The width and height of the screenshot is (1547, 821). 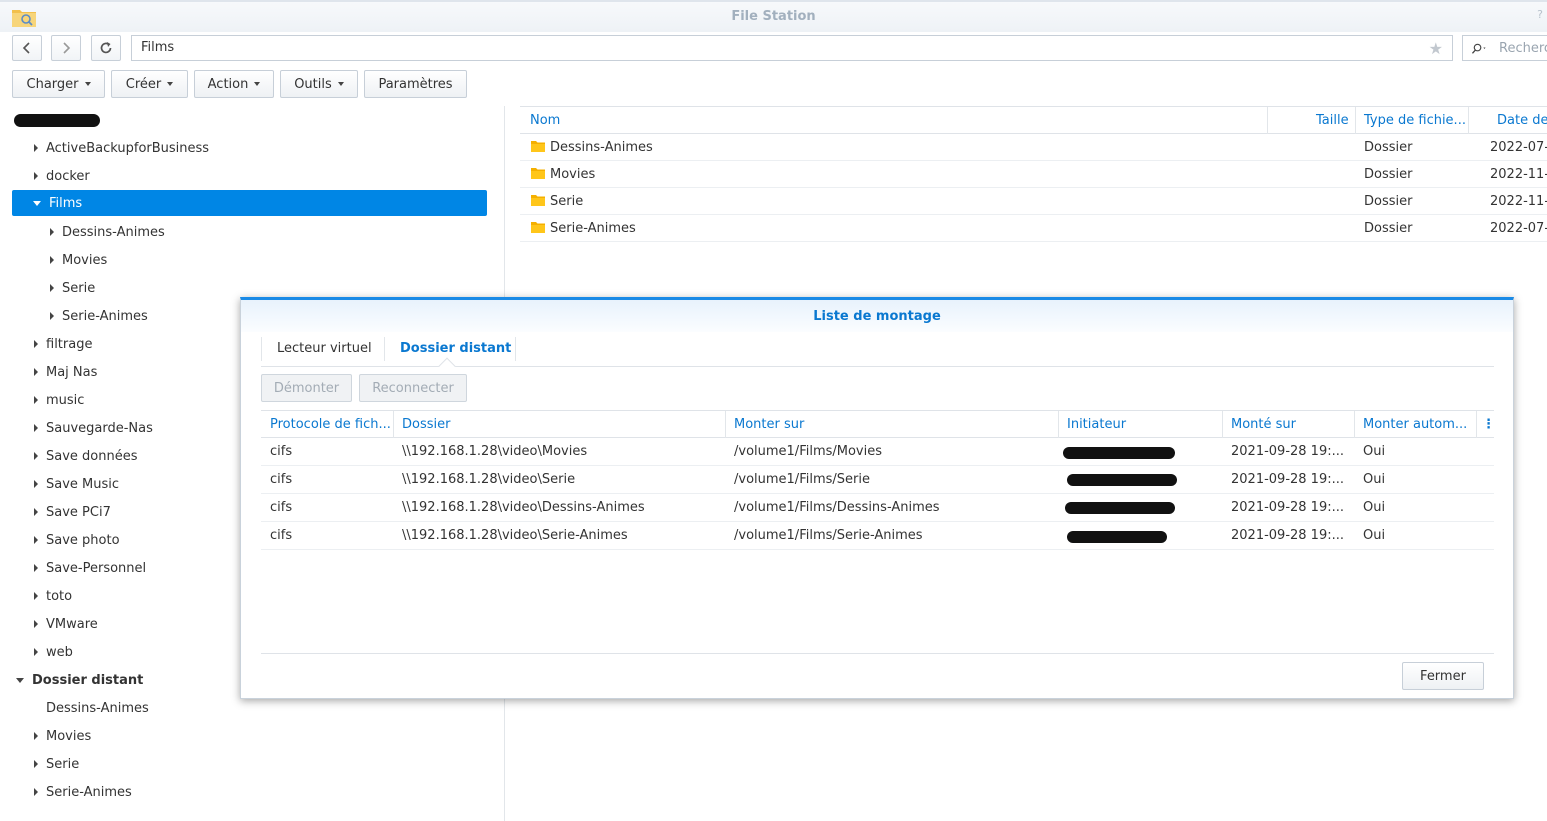 I want to click on column-header-initiator: Initiateur, so click(x=1096, y=424).